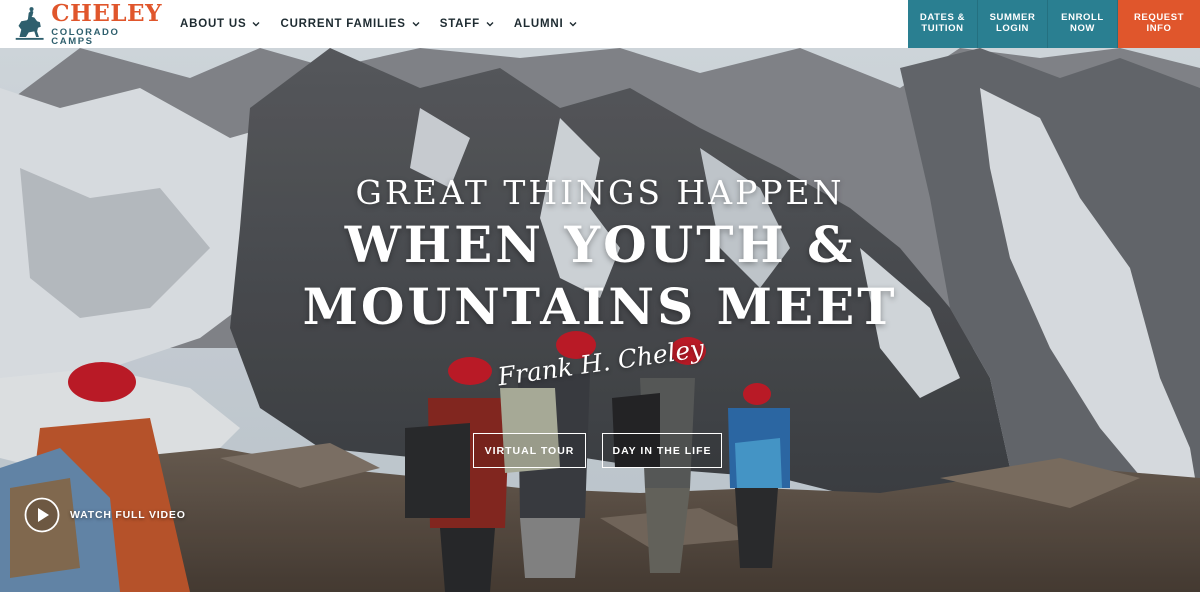 This screenshot has height=592, width=1200. Describe the element at coordinates (343, 24) in the screenshot. I see `nav-current-families-label: CURRENT FAMILIES` at that location.